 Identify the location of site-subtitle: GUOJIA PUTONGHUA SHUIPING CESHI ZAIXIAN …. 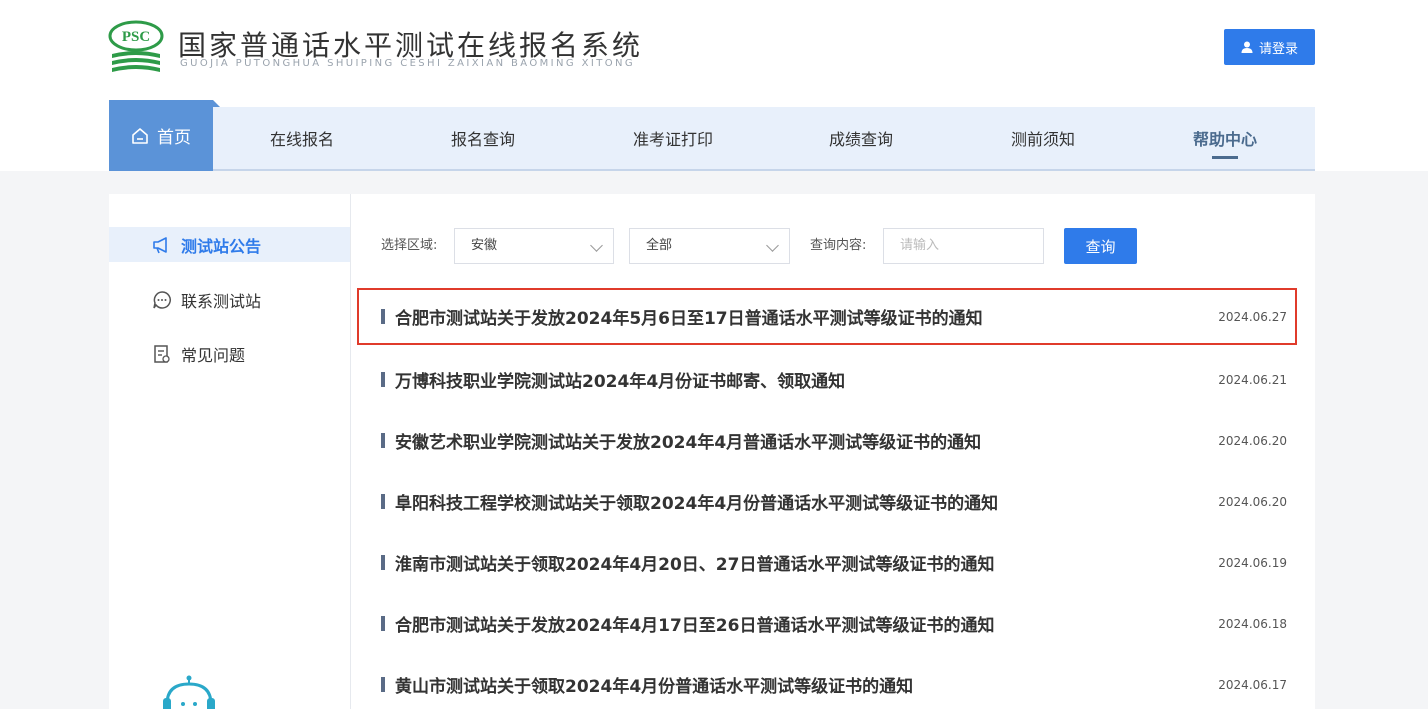
(408, 63).